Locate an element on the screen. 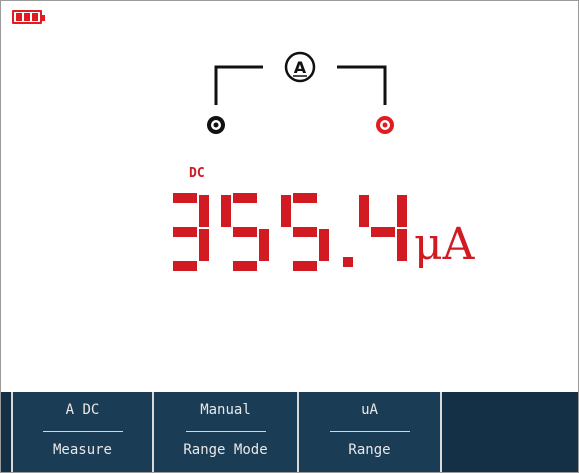 The height and width of the screenshot is (473, 579). softkey-range-label: Range is located at coordinates (369, 450).